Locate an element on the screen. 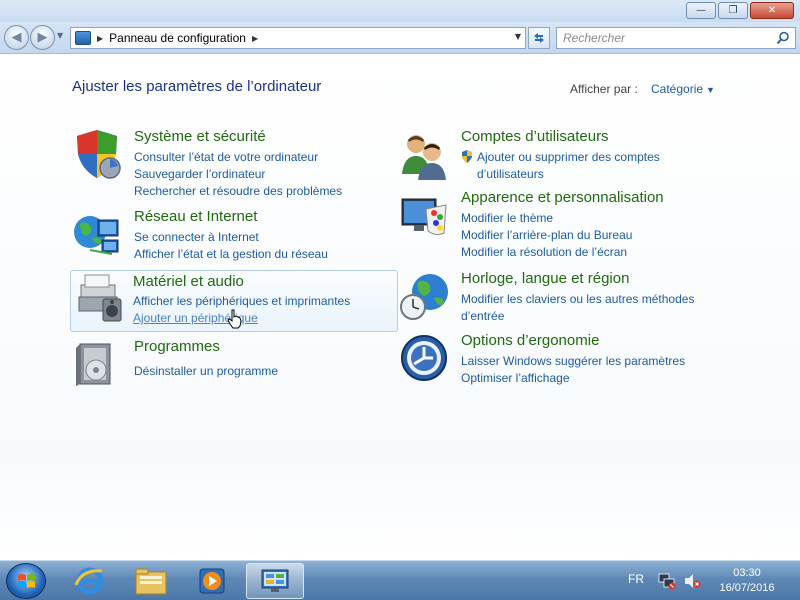 Image resolution: width=800 pixels, height=600 pixels. window-titlebar: — ❐ ✕ is located at coordinates (400, 11).